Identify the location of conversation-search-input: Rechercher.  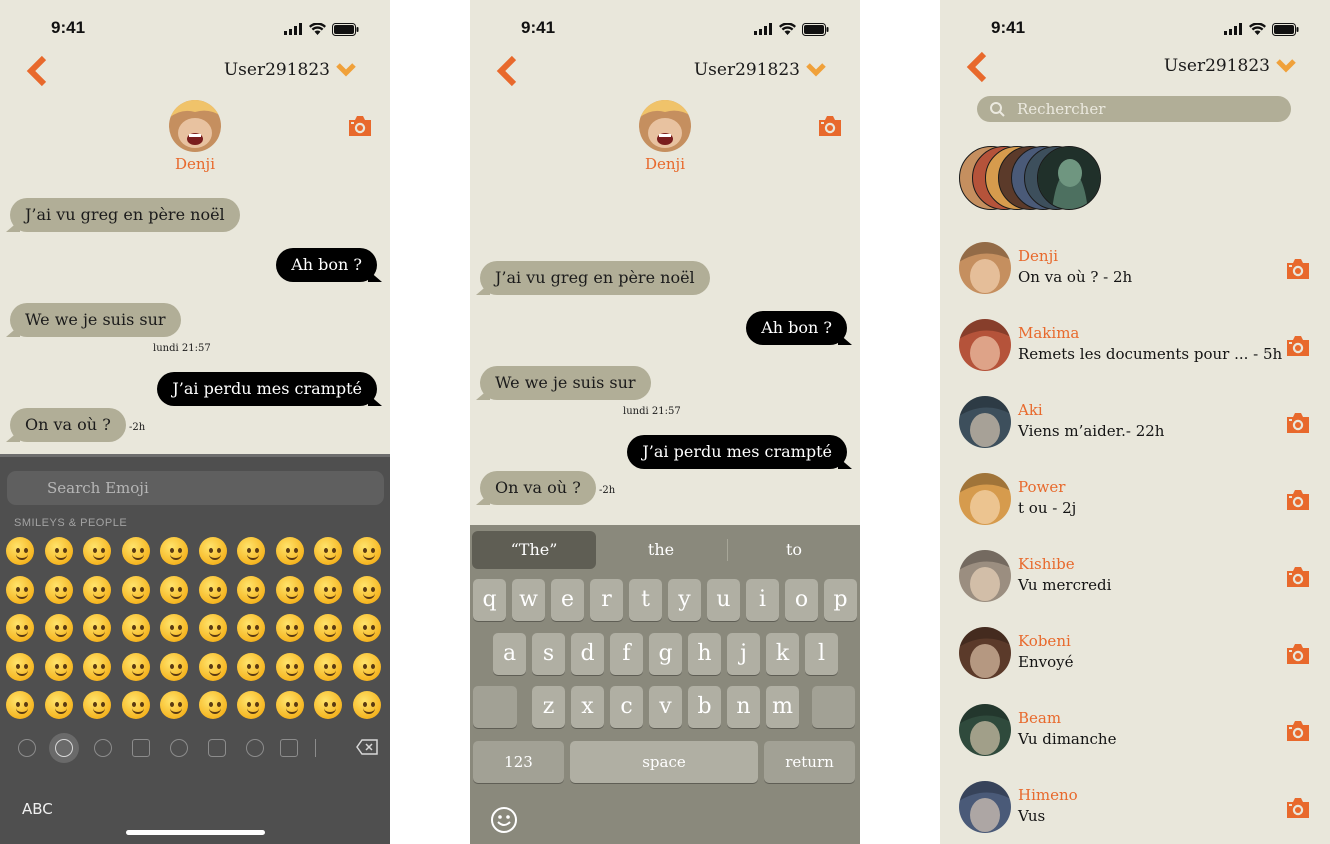
(1134, 109).